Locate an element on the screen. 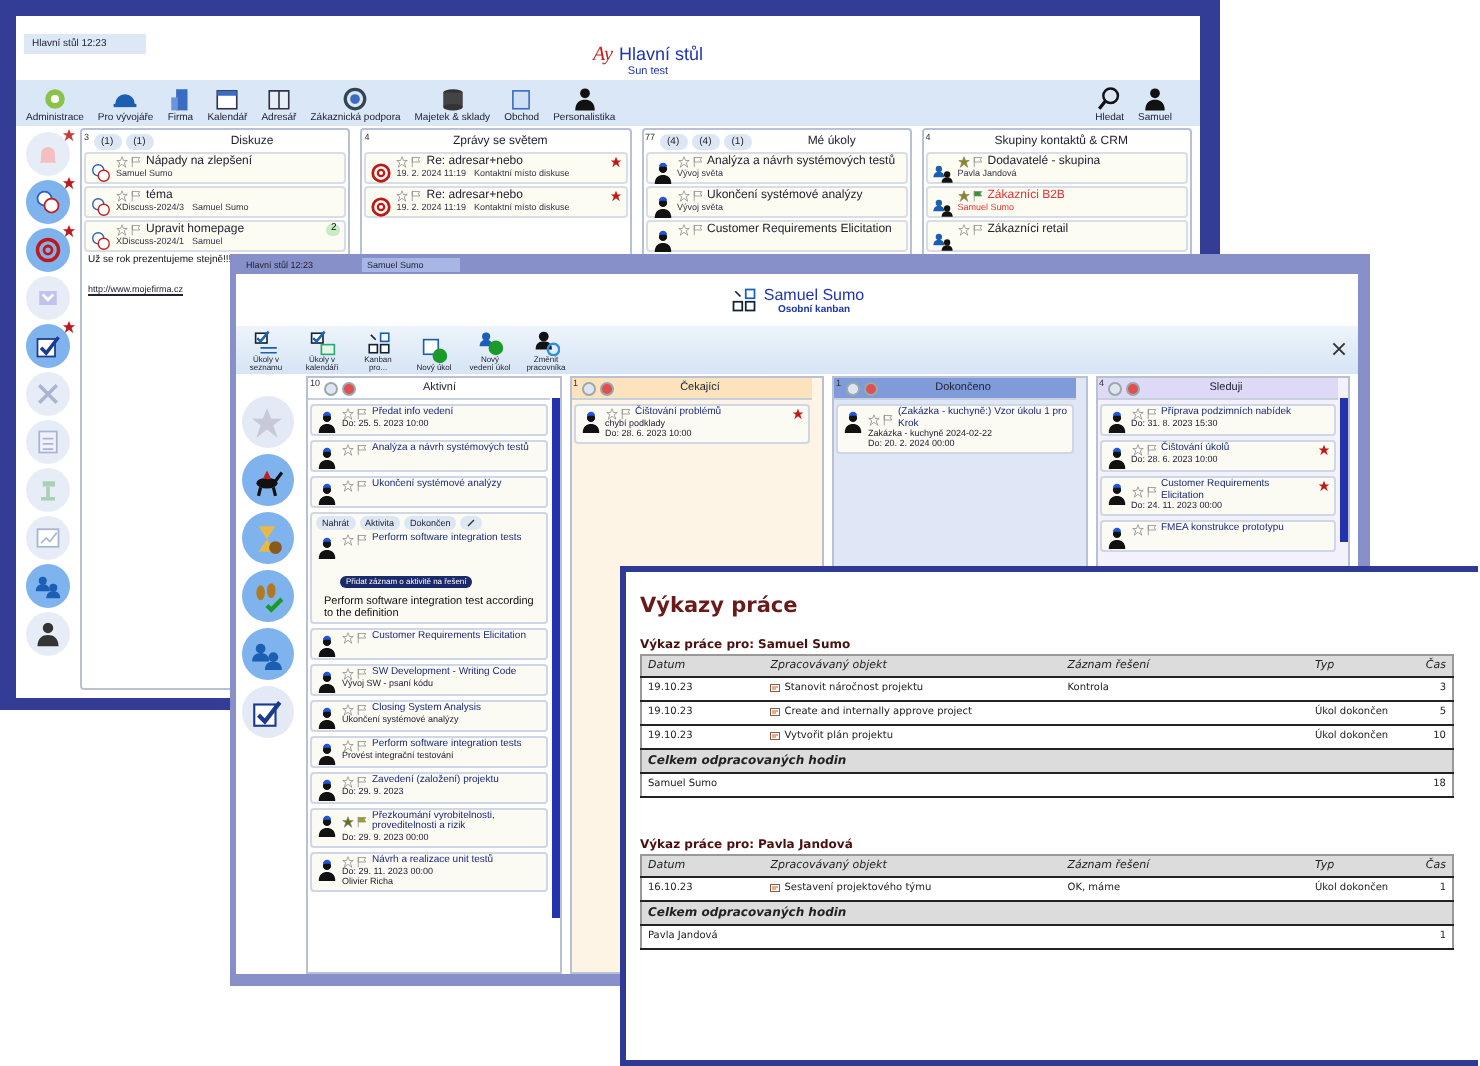 The image size is (1480, 1066). kanban-icon is located at coordinates (743, 300).